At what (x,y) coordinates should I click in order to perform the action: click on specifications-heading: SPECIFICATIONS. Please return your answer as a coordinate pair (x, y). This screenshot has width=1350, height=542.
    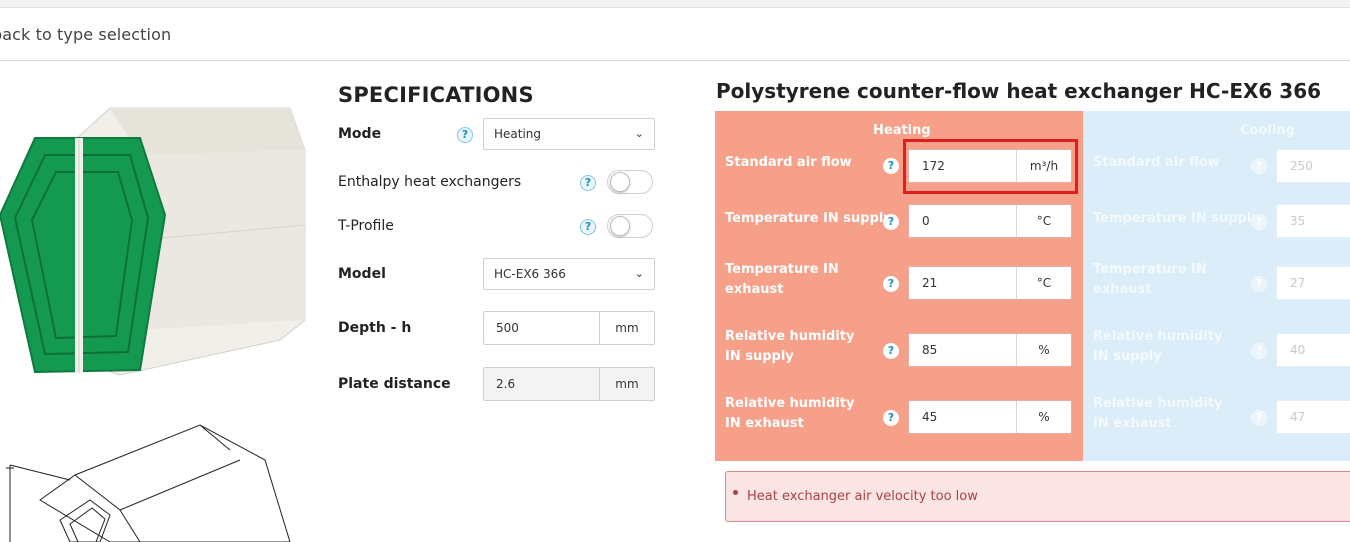
    Looking at the image, I should click on (436, 95).